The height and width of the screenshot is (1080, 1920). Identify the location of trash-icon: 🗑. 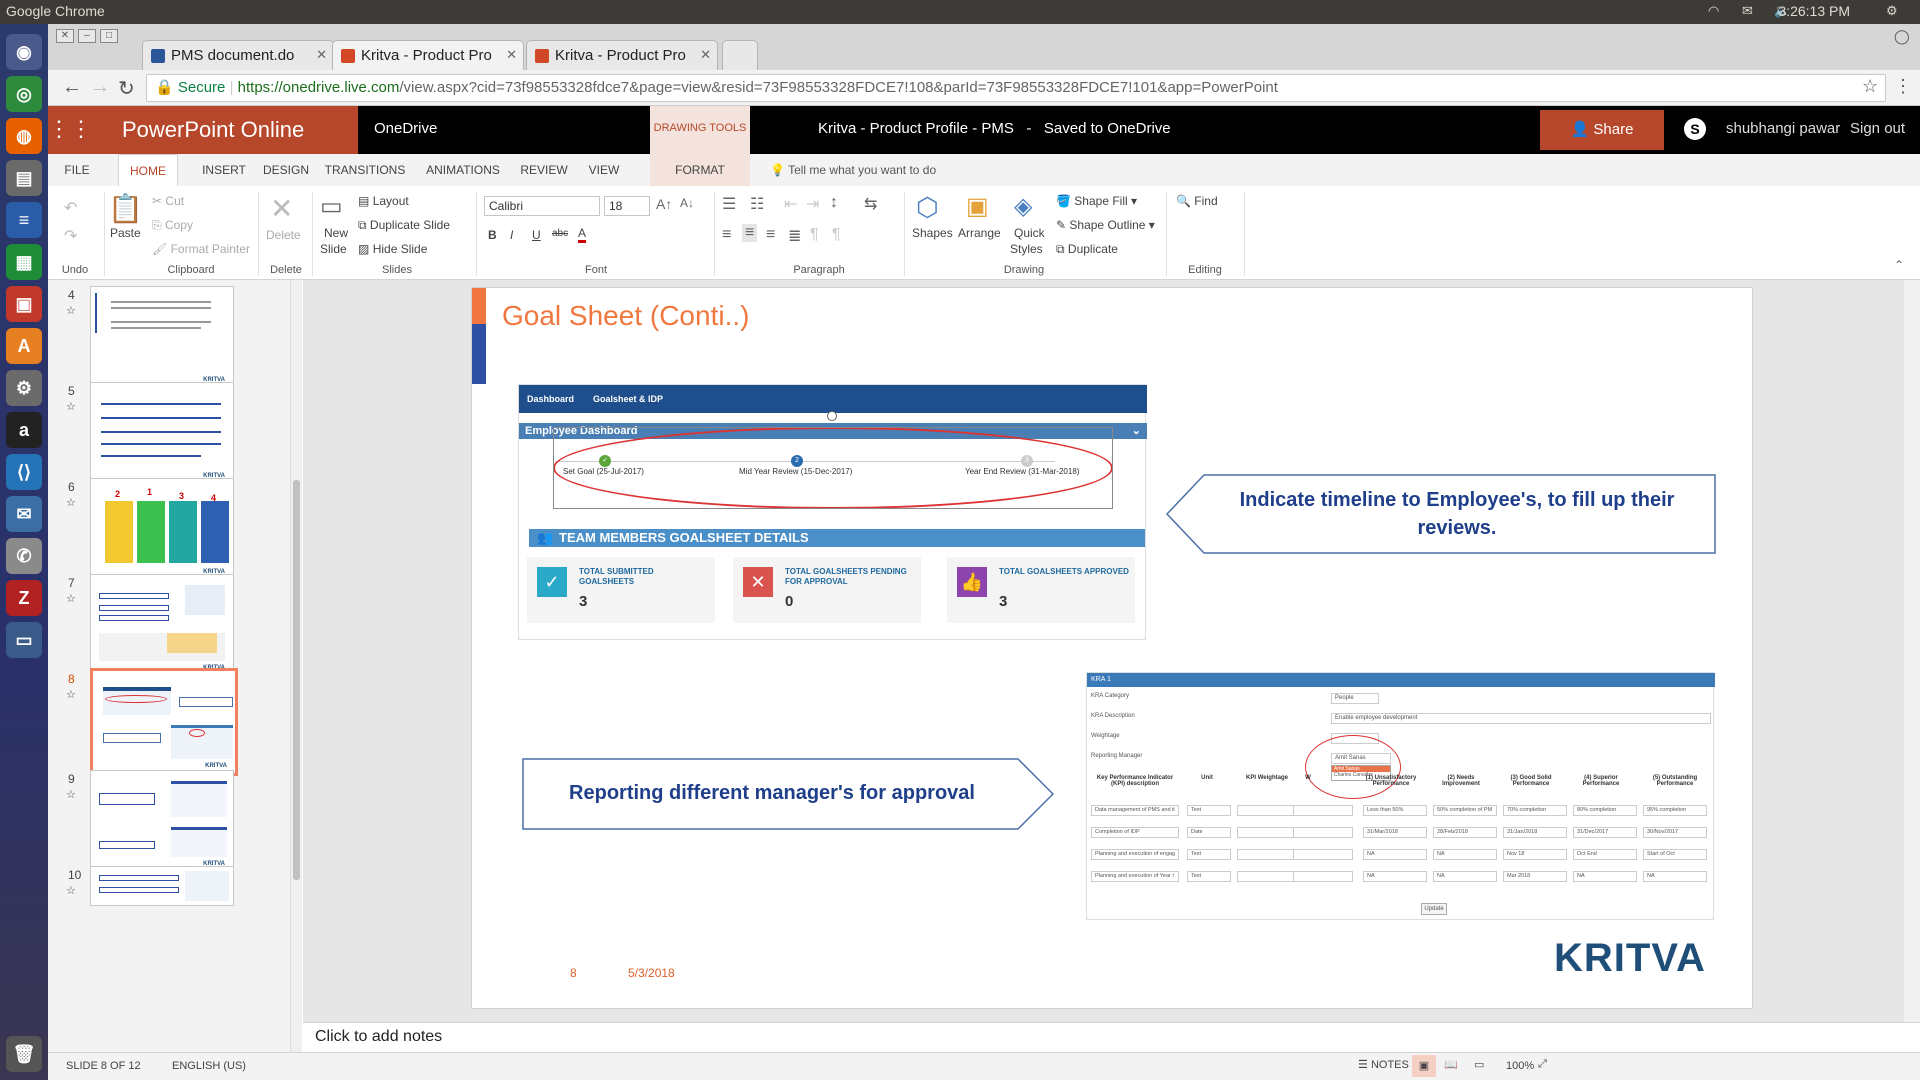
(24, 1054).